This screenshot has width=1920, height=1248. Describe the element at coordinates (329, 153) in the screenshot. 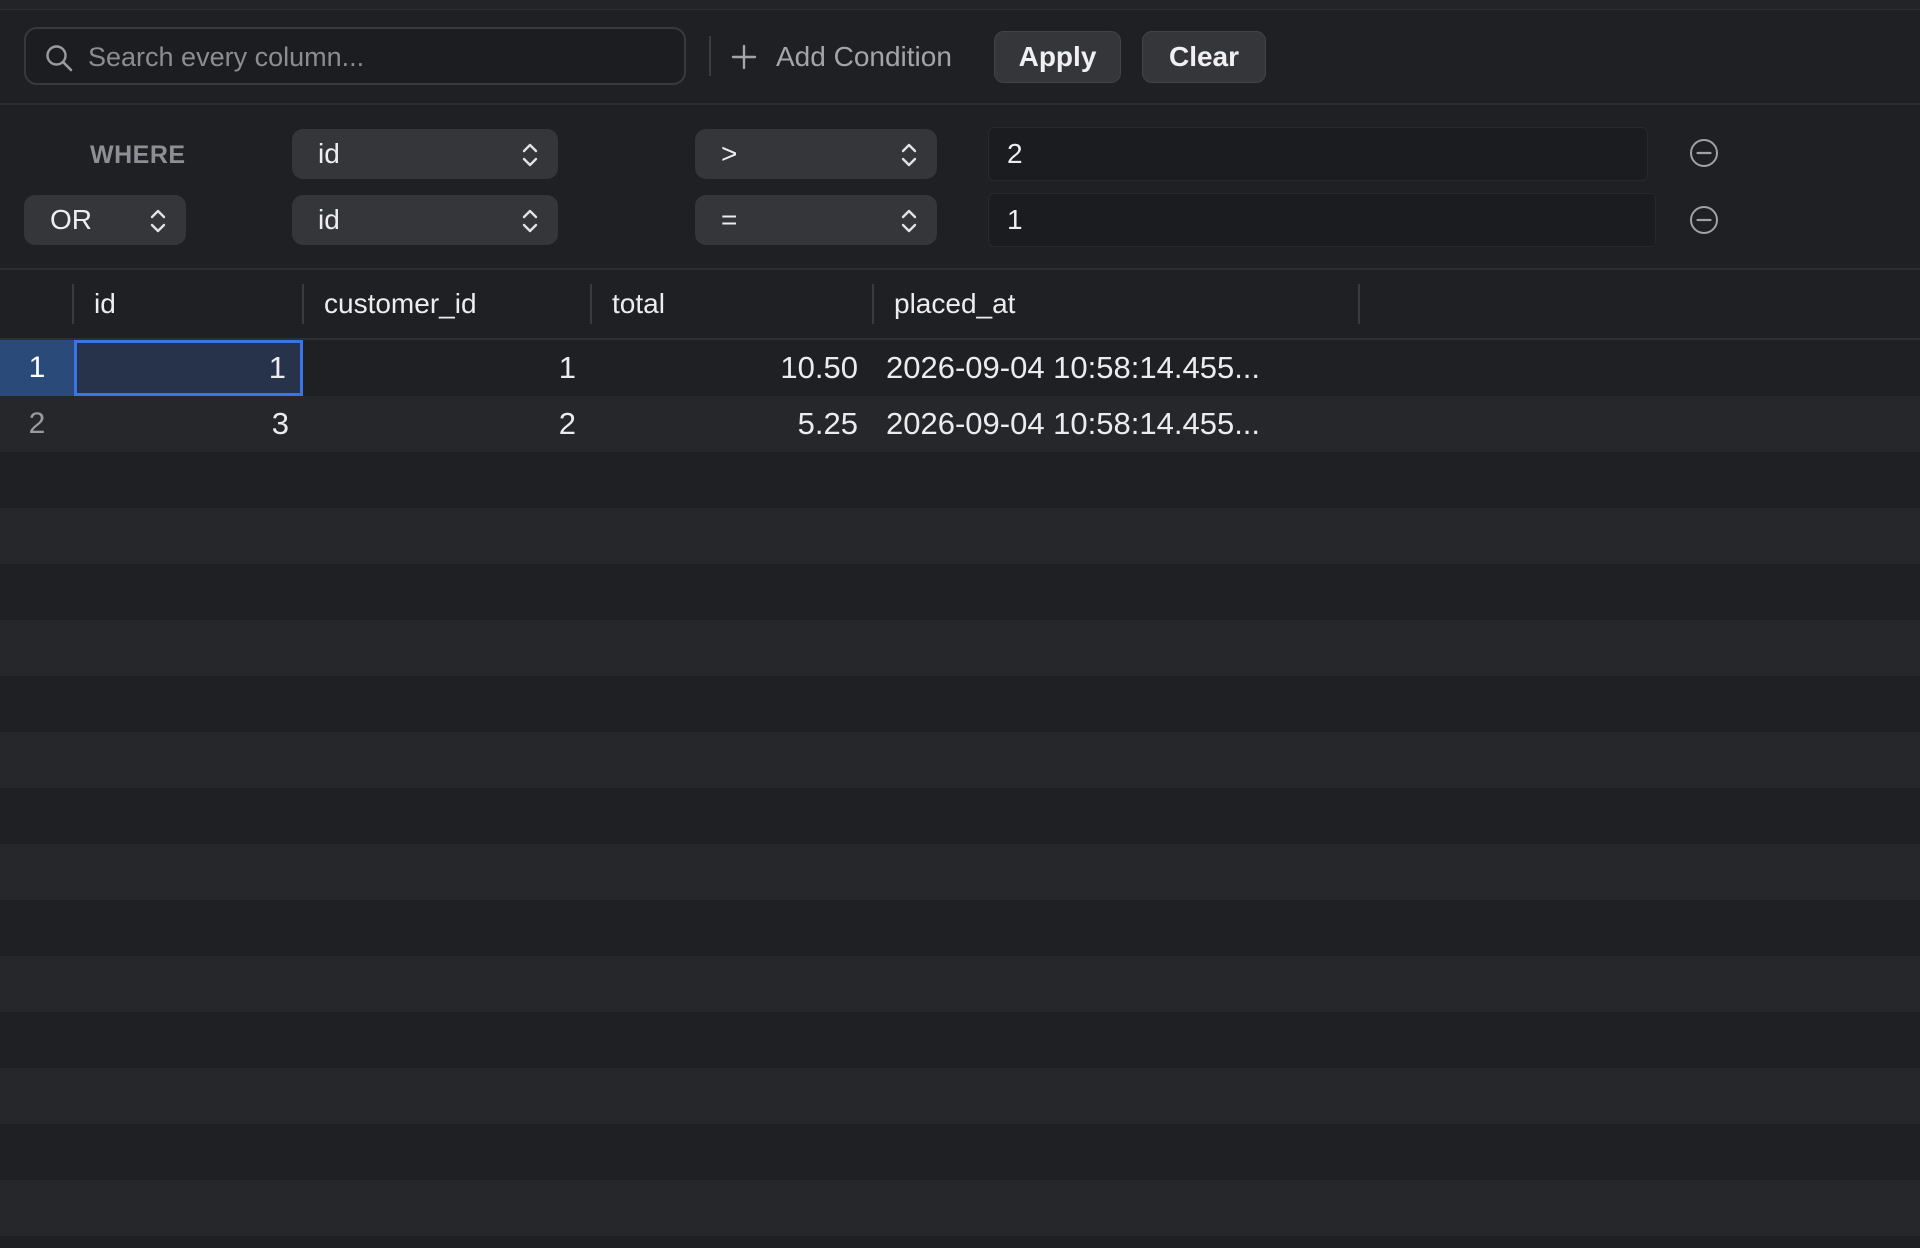

I see `condition-1-column-value: id` at that location.